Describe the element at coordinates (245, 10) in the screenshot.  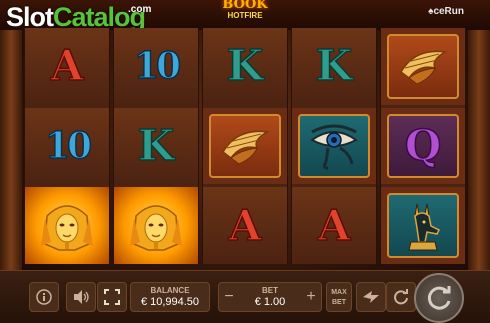
I see `game-logo: BOOK HOTFIRE` at that location.